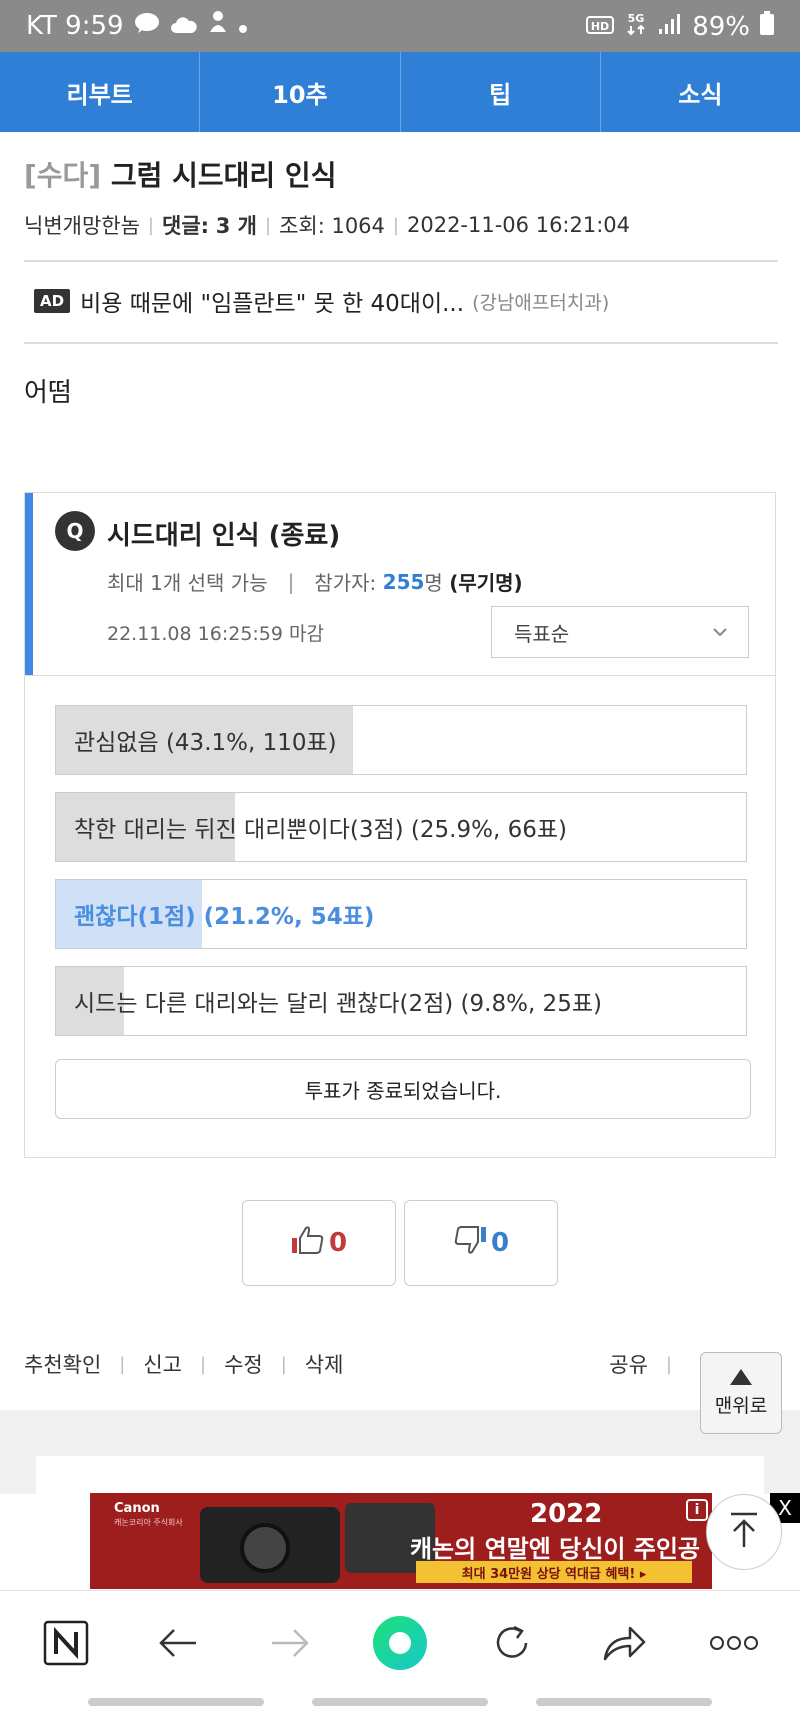 The image size is (800, 1716). I want to click on banner-headline: 캐논의 연말엔 당신이 주인공, so click(554, 1549).